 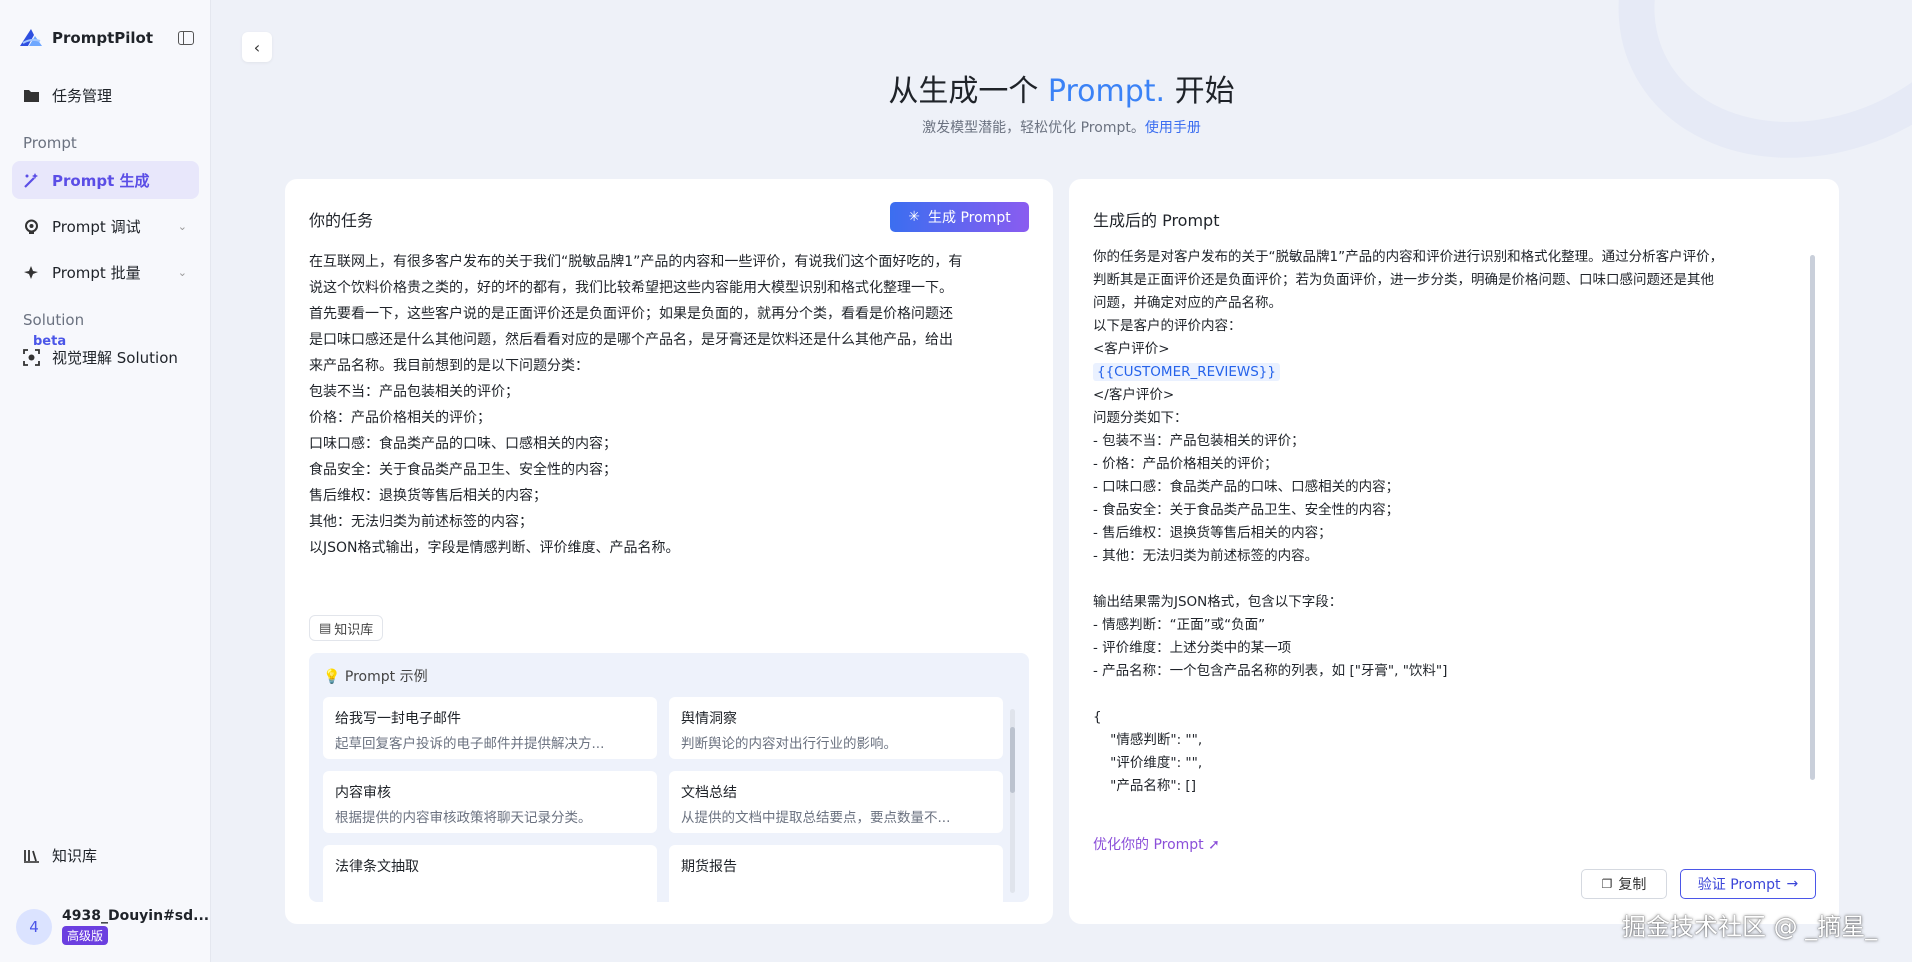 I want to click on books-icon, so click(x=31, y=855).